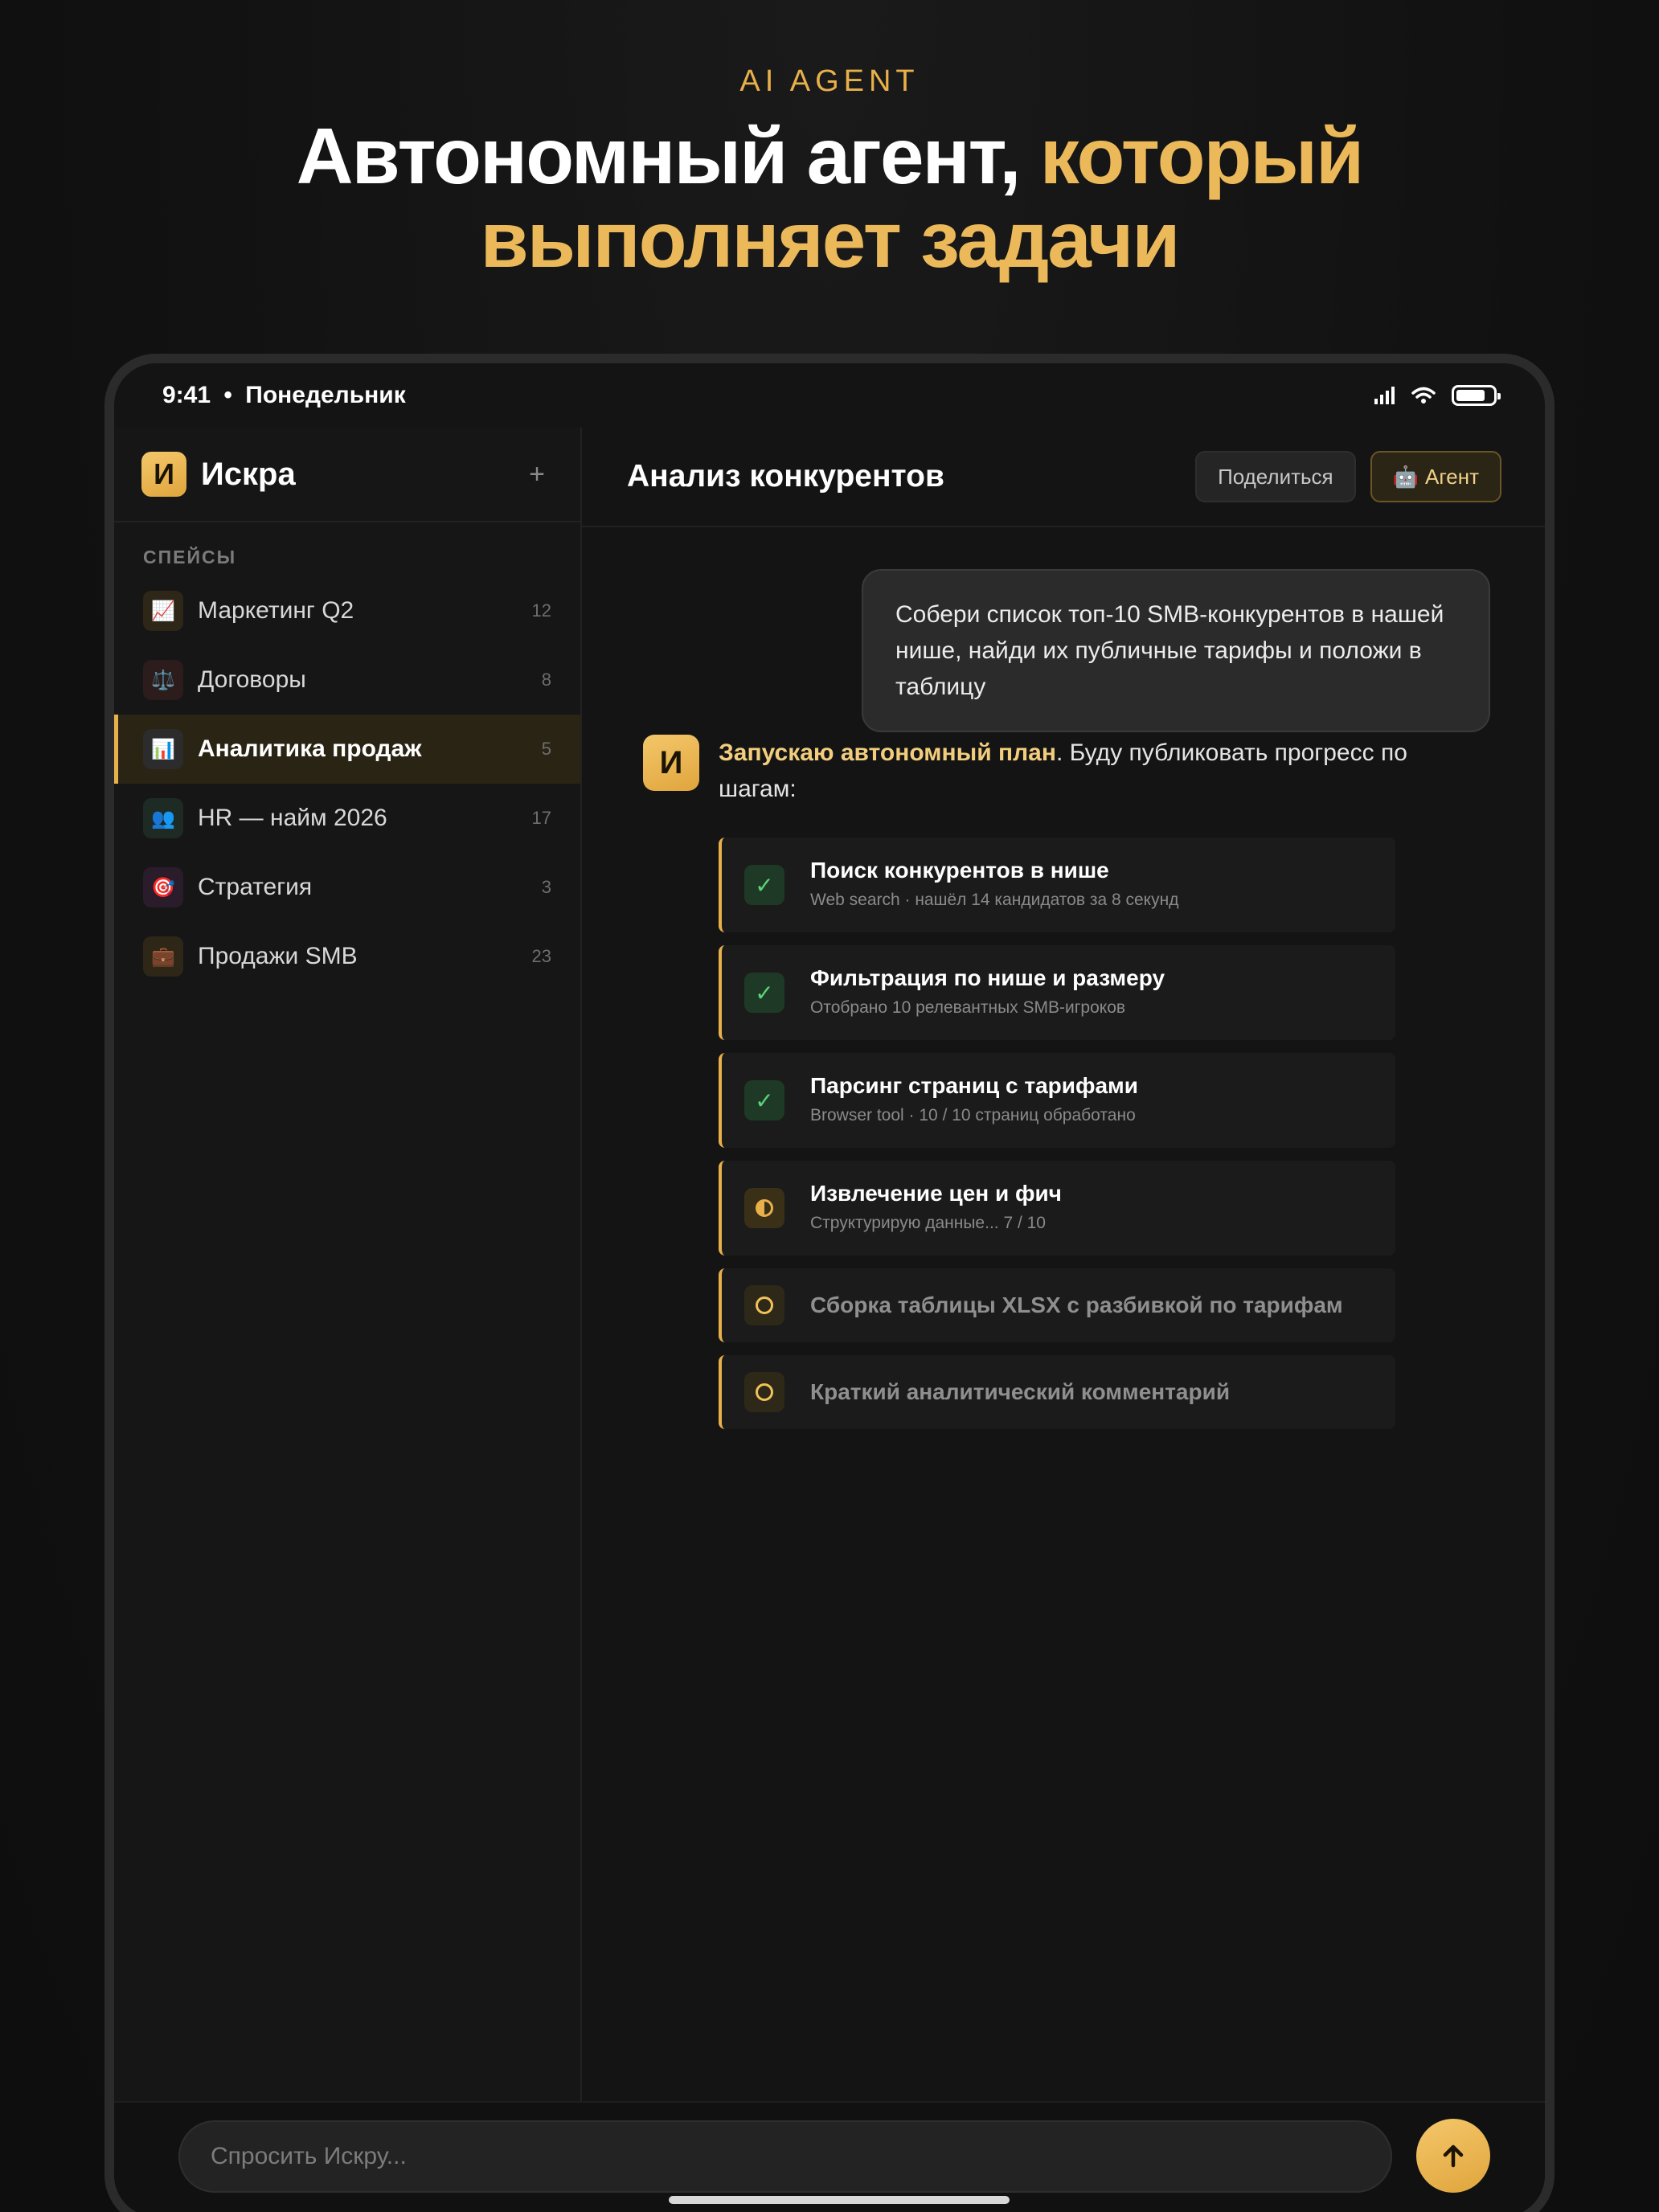 The height and width of the screenshot is (2212, 1659). Describe the element at coordinates (190, 557) in the screenshot. I see `spaces-section-label: СПЕЙСЫ` at that location.